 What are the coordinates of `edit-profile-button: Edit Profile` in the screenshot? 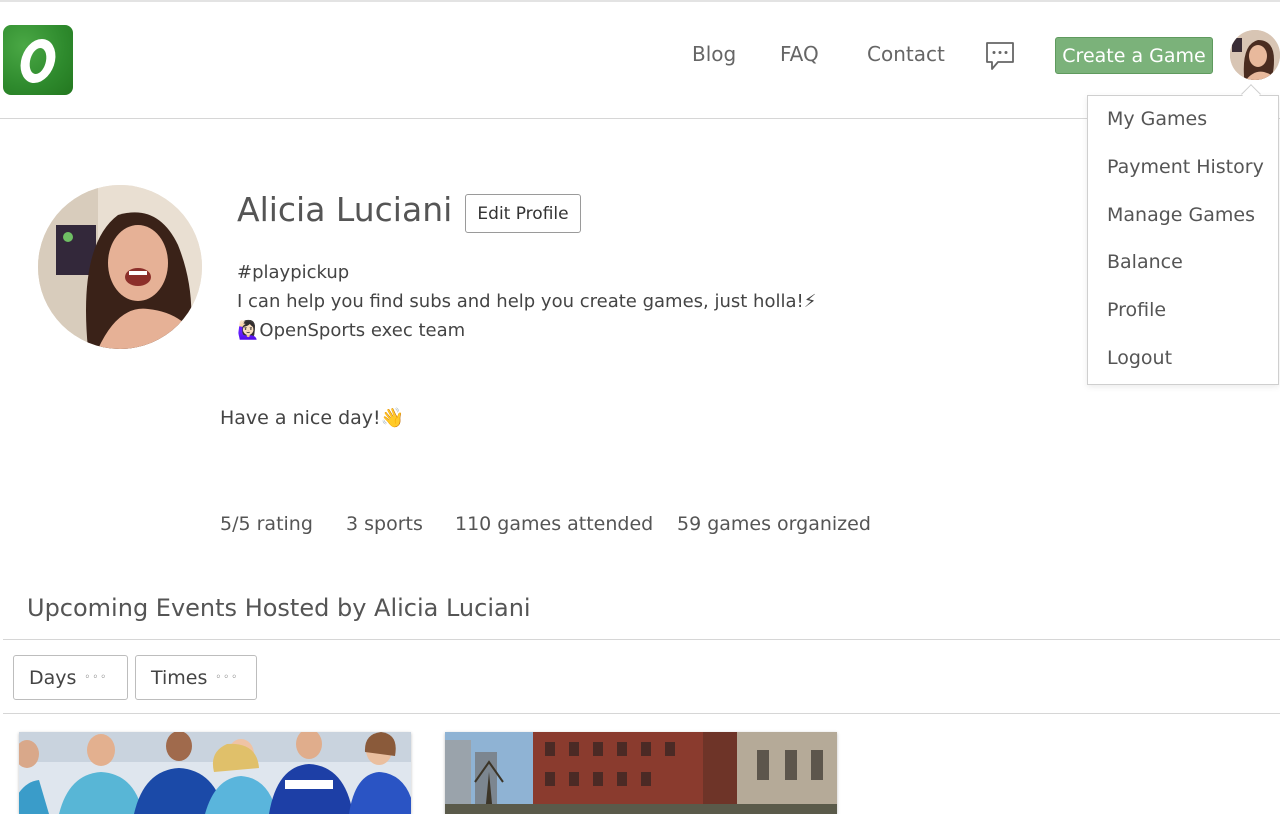 It's located at (523, 213).